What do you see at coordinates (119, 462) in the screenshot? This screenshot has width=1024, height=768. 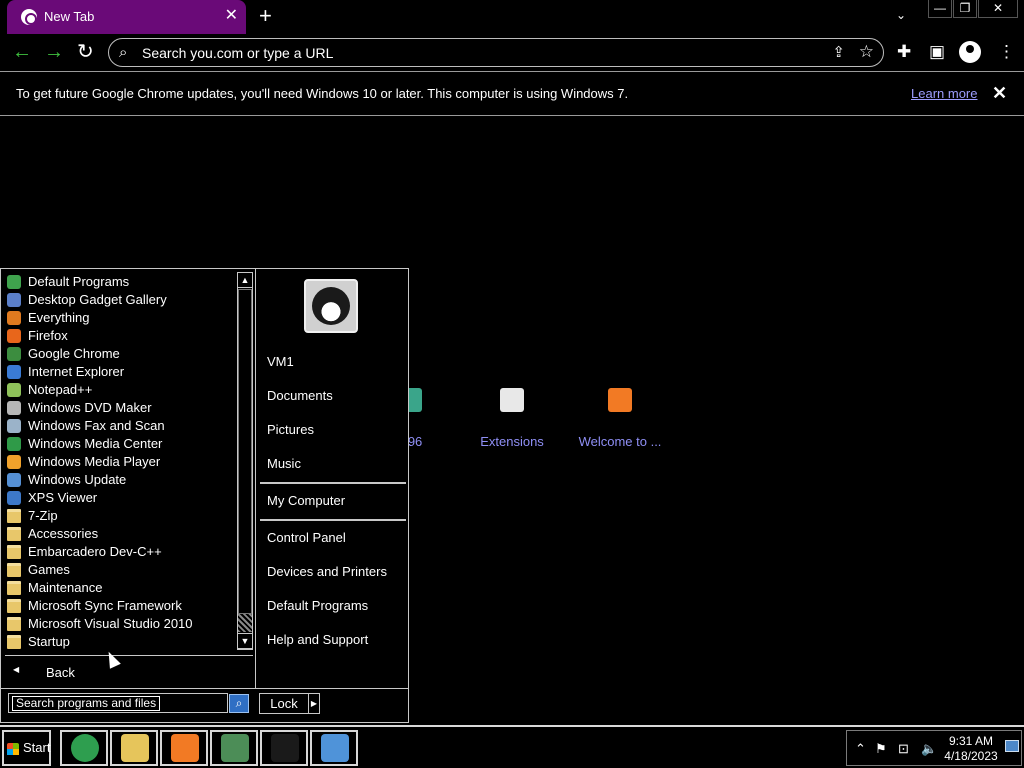 I see `program-item: Windows Media Player` at bounding box center [119, 462].